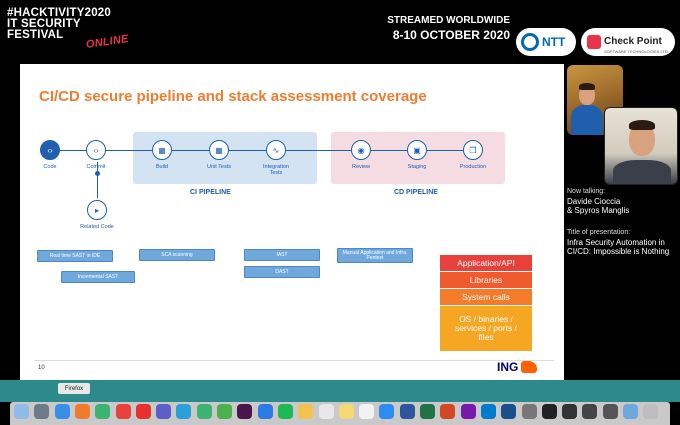  Describe the element at coordinates (306, 411) in the screenshot. I see `photos-icon` at that location.